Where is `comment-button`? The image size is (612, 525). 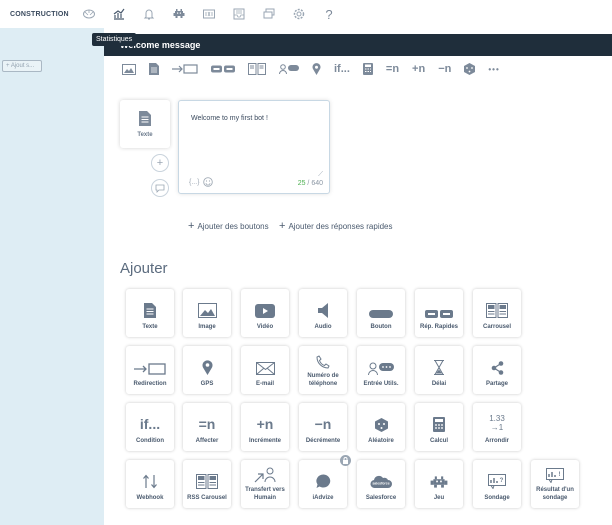
comment-button is located at coordinates (160, 188).